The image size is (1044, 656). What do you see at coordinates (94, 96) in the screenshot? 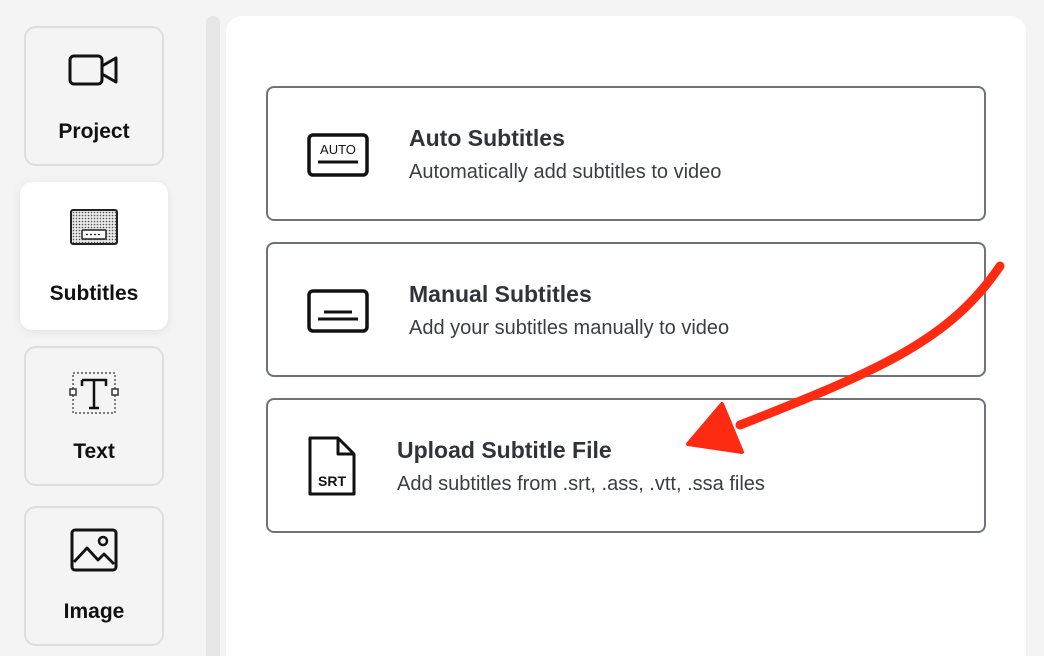
I see `sidebar-item-project: Project` at bounding box center [94, 96].